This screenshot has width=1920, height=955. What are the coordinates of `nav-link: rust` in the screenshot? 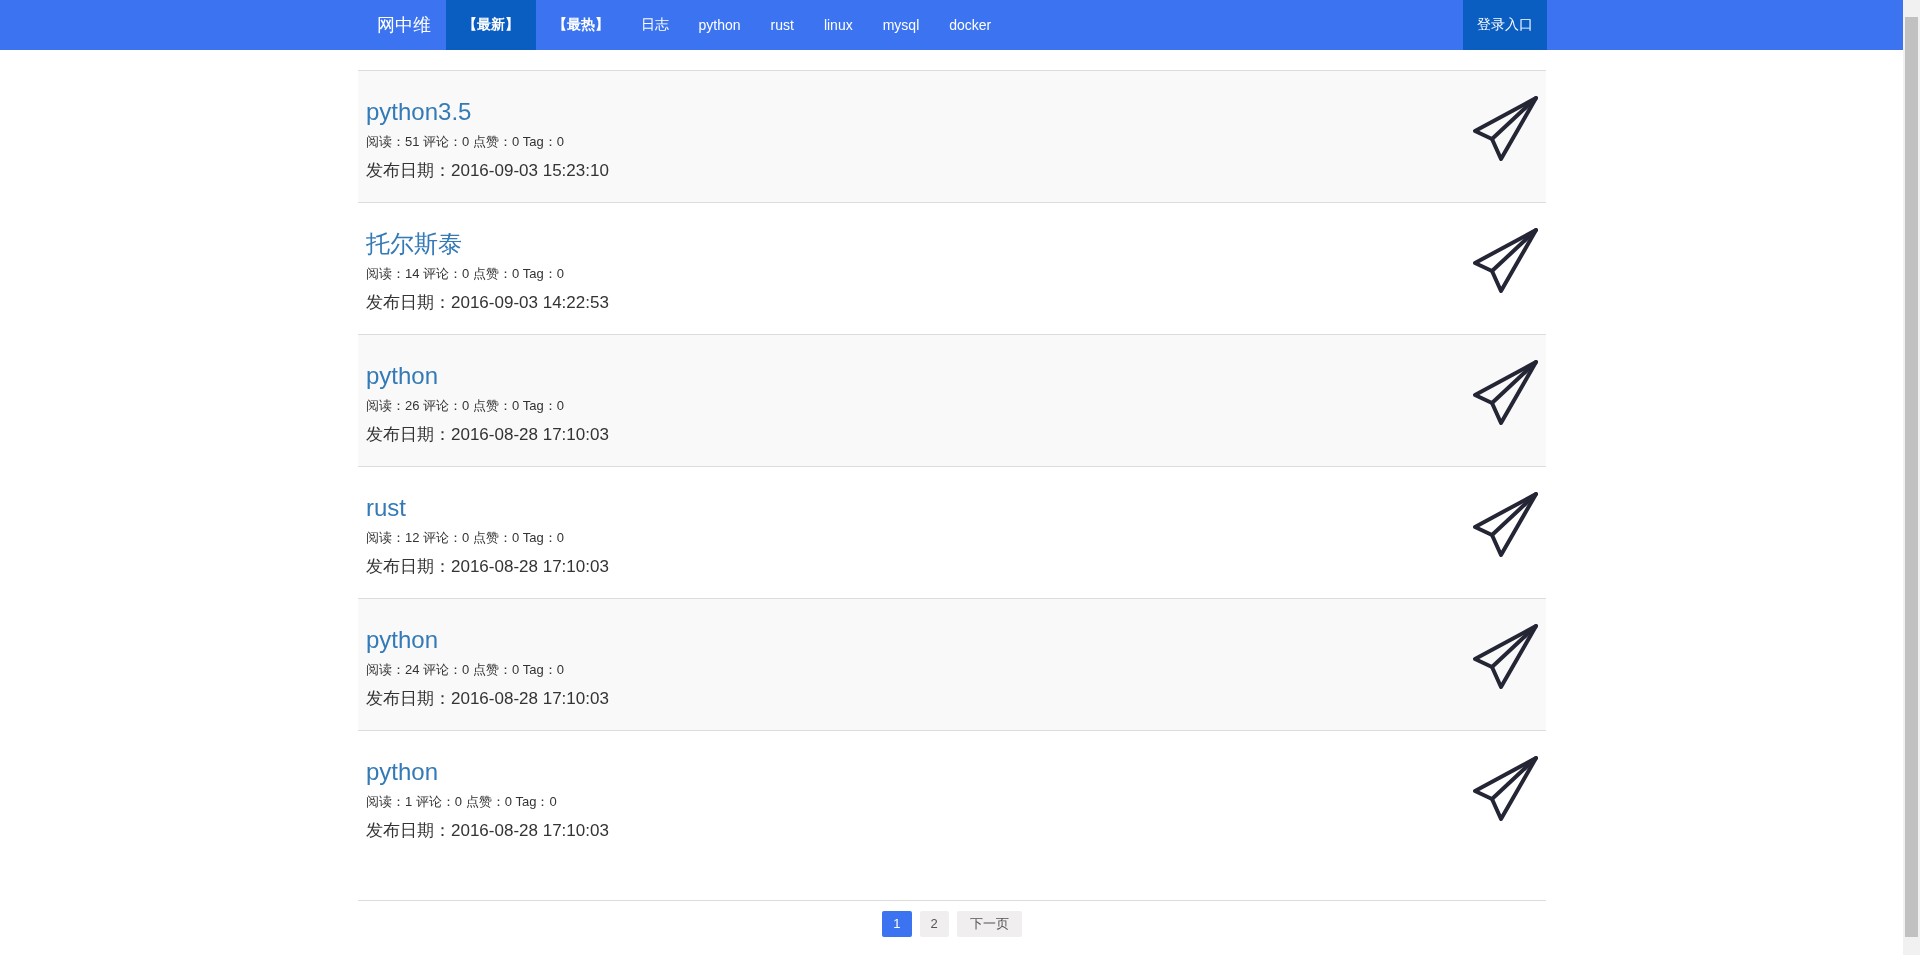 It's located at (782, 25).